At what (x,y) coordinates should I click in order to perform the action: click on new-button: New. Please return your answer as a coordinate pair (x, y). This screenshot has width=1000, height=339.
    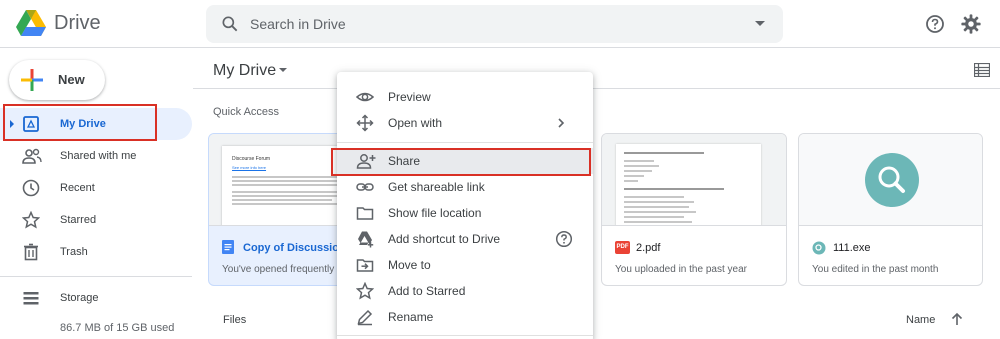
    Looking at the image, I should click on (57, 80).